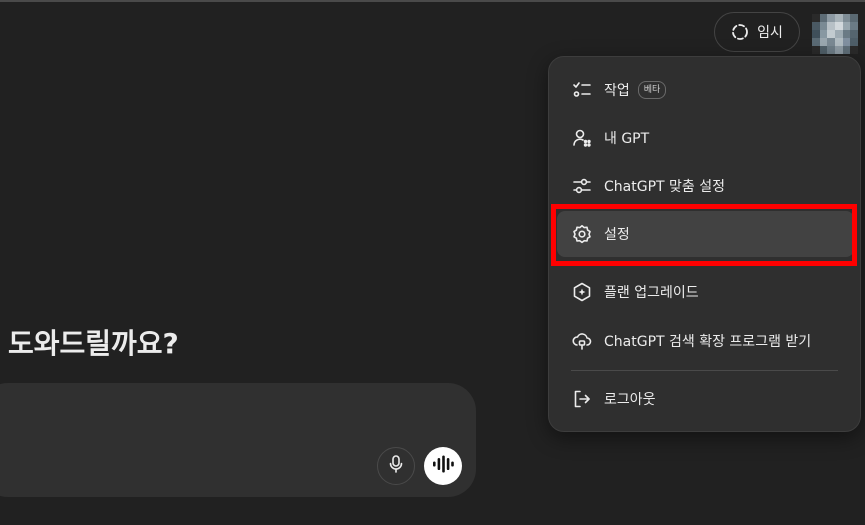  I want to click on upgrade-plan-icon, so click(582, 292).